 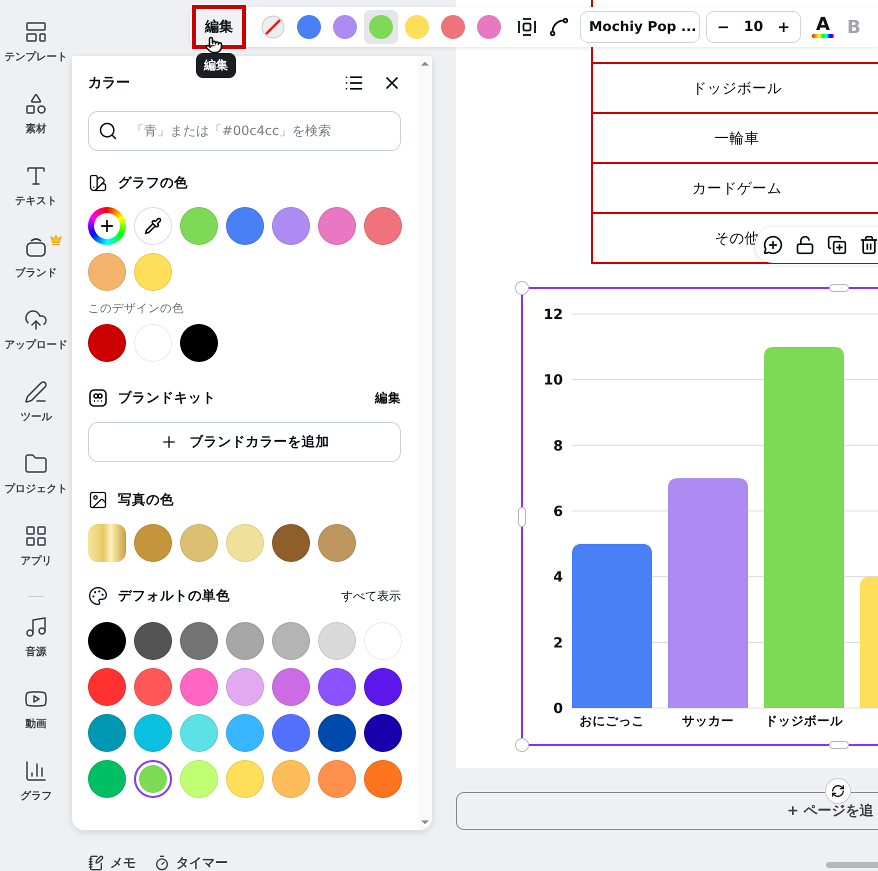 I want to click on swatch-book-icon, so click(x=98, y=183).